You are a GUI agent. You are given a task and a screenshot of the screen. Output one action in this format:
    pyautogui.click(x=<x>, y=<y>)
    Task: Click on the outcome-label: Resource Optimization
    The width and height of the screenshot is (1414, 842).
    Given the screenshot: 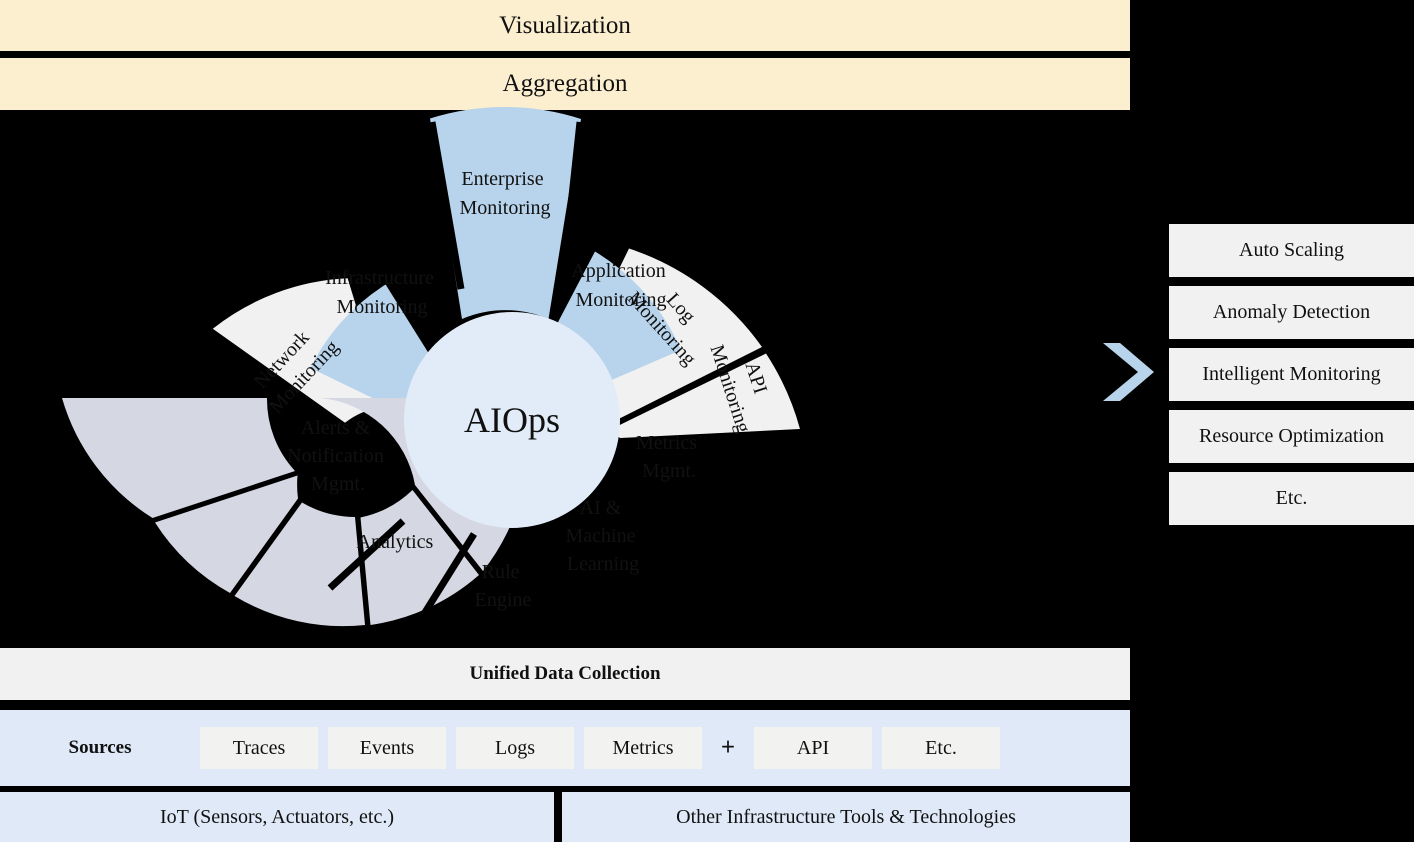 What is the action you would take?
    pyautogui.click(x=1291, y=436)
    